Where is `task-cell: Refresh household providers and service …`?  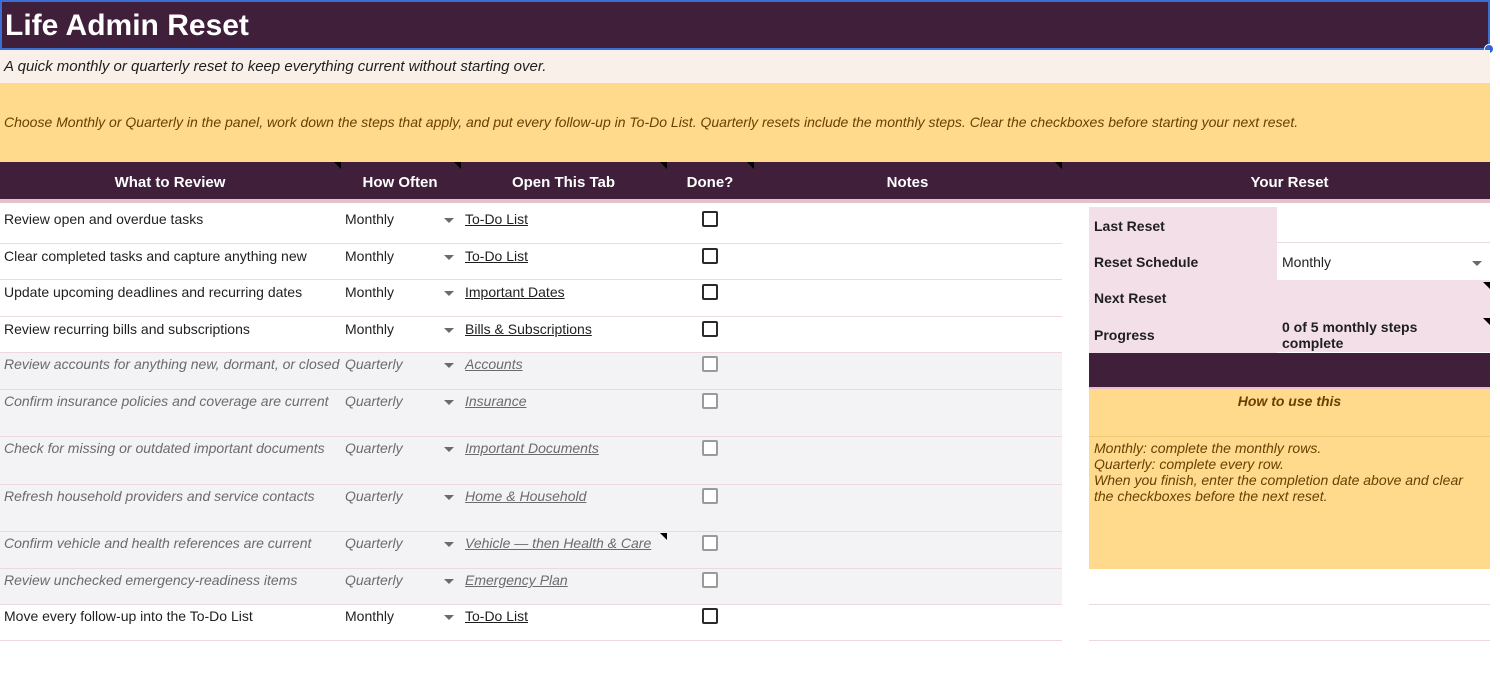
task-cell: Refresh household providers and service … is located at coordinates (172, 496).